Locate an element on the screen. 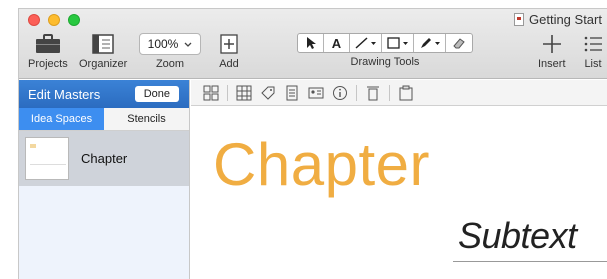 This screenshot has width=607, height=279. zoom-value: 100% is located at coordinates (163, 44).